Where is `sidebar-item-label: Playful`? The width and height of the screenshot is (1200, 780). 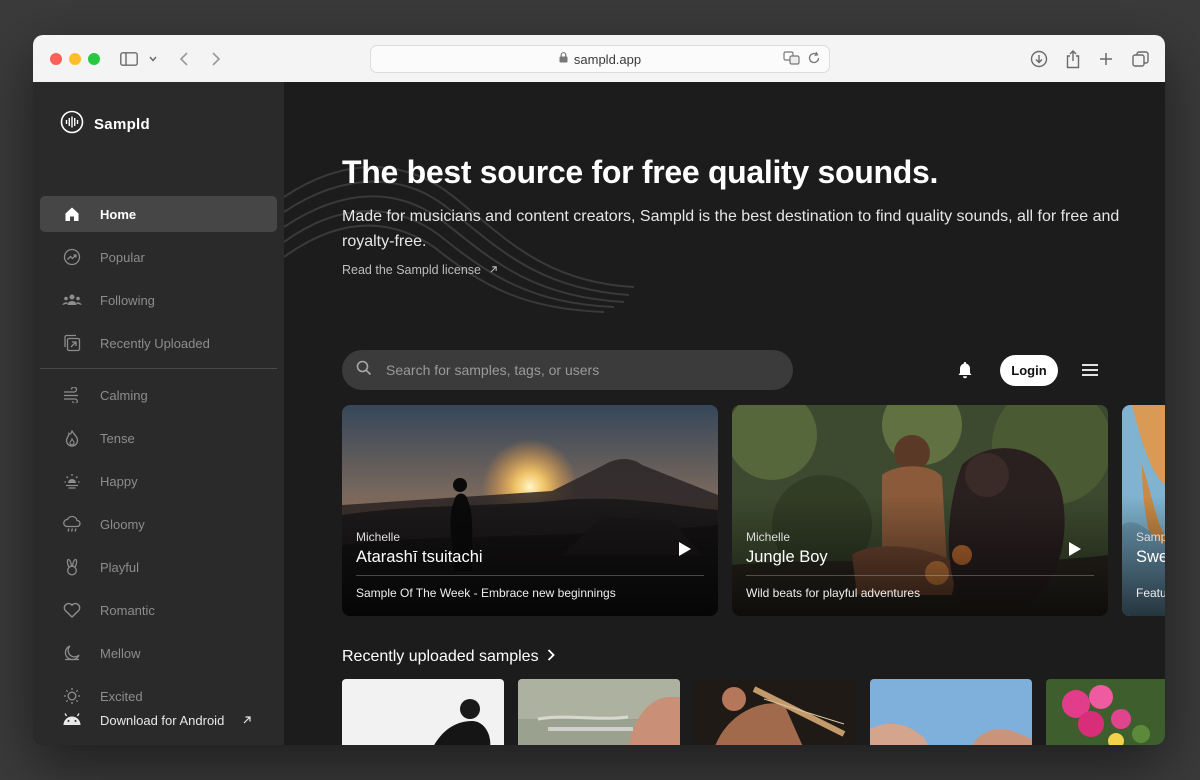
sidebar-item-label: Playful is located at coordinates (120, 567).